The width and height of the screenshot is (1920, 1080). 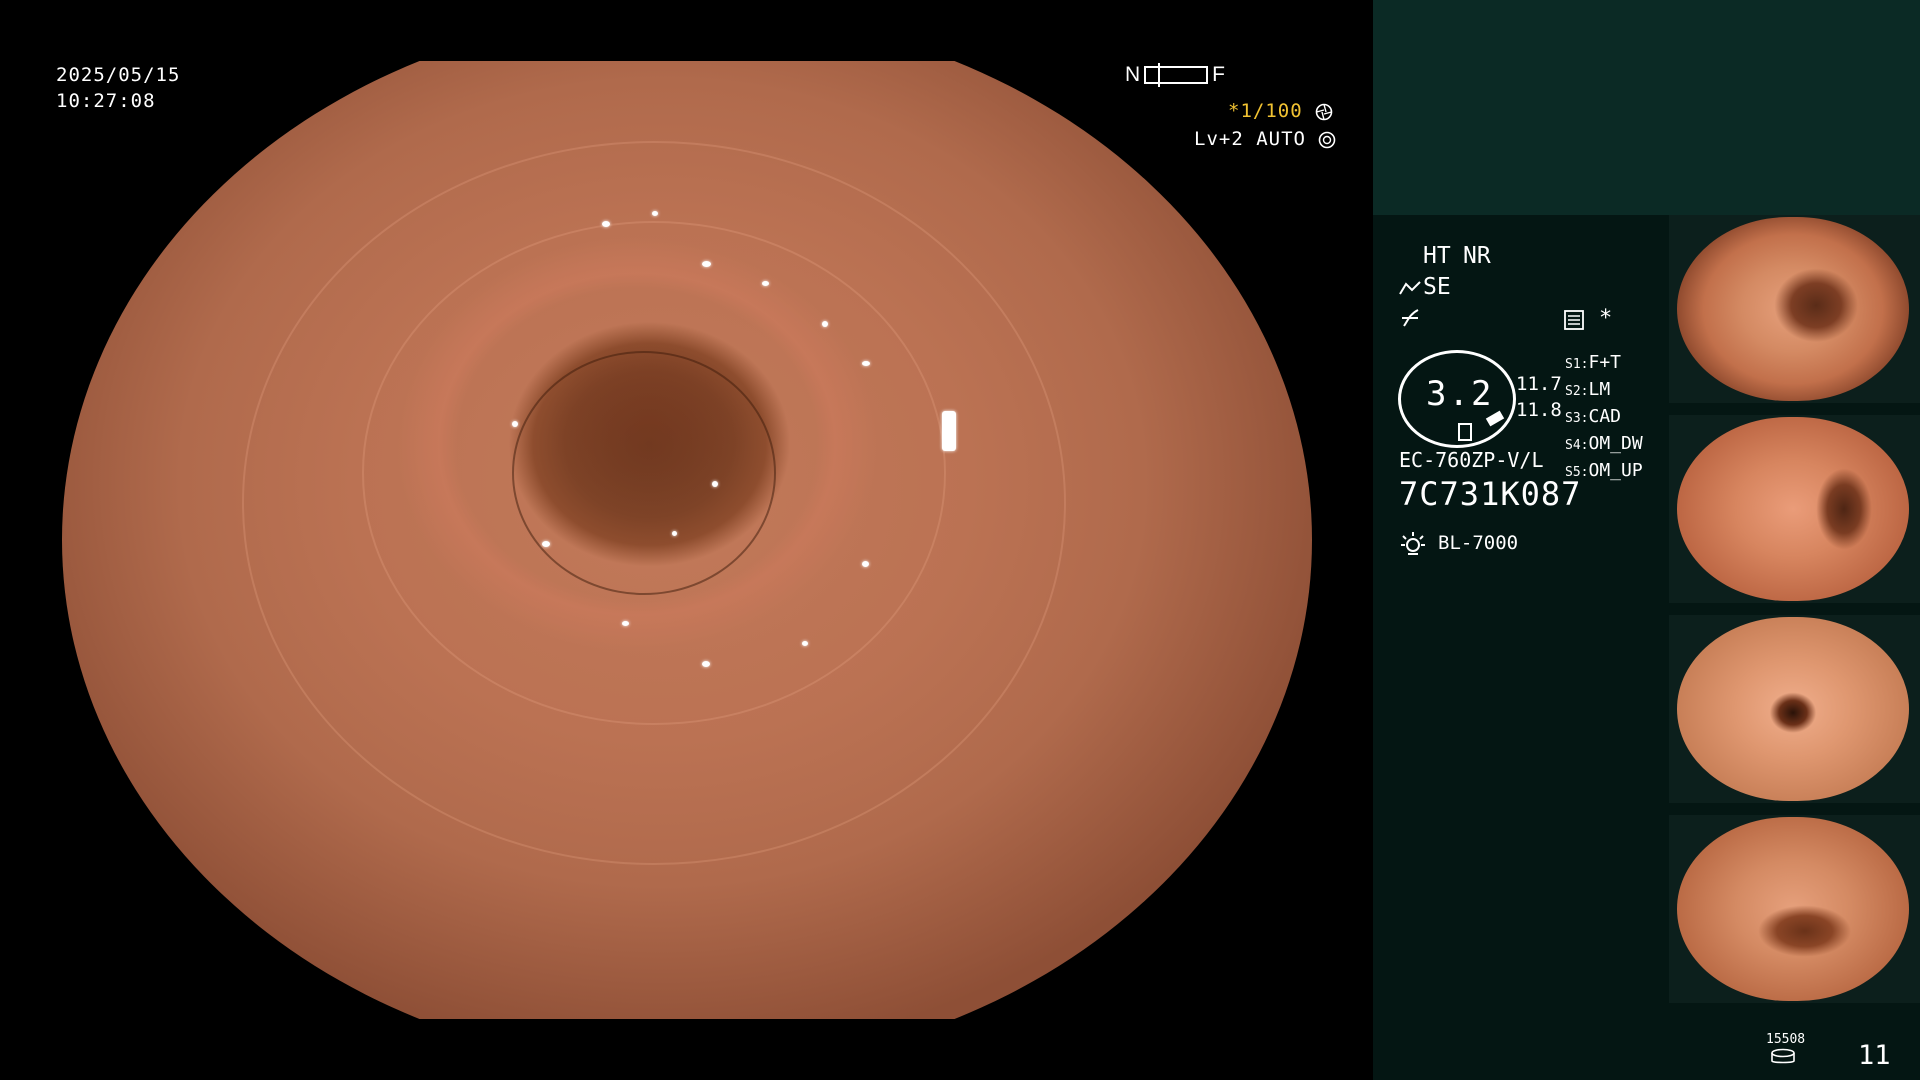 I want to click on mode-item-s1: S1:F+T, so click(x=1593, y=362).